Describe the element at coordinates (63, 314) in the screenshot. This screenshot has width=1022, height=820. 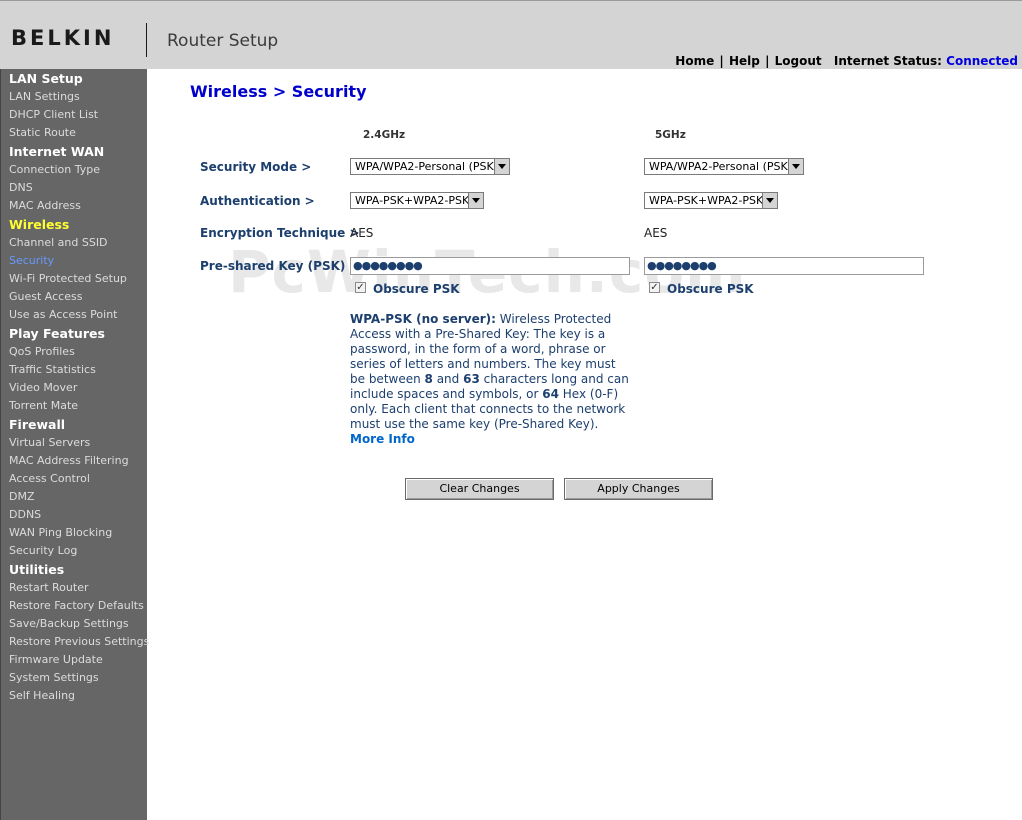
I see `sidebar-item-use-as-access-point: Use as Access Point` at that location.